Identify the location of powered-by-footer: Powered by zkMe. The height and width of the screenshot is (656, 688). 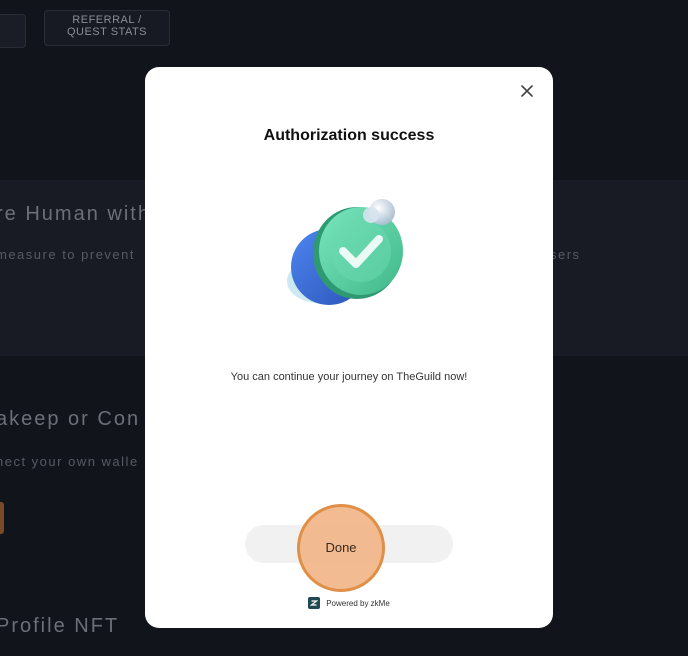
(349, 603).